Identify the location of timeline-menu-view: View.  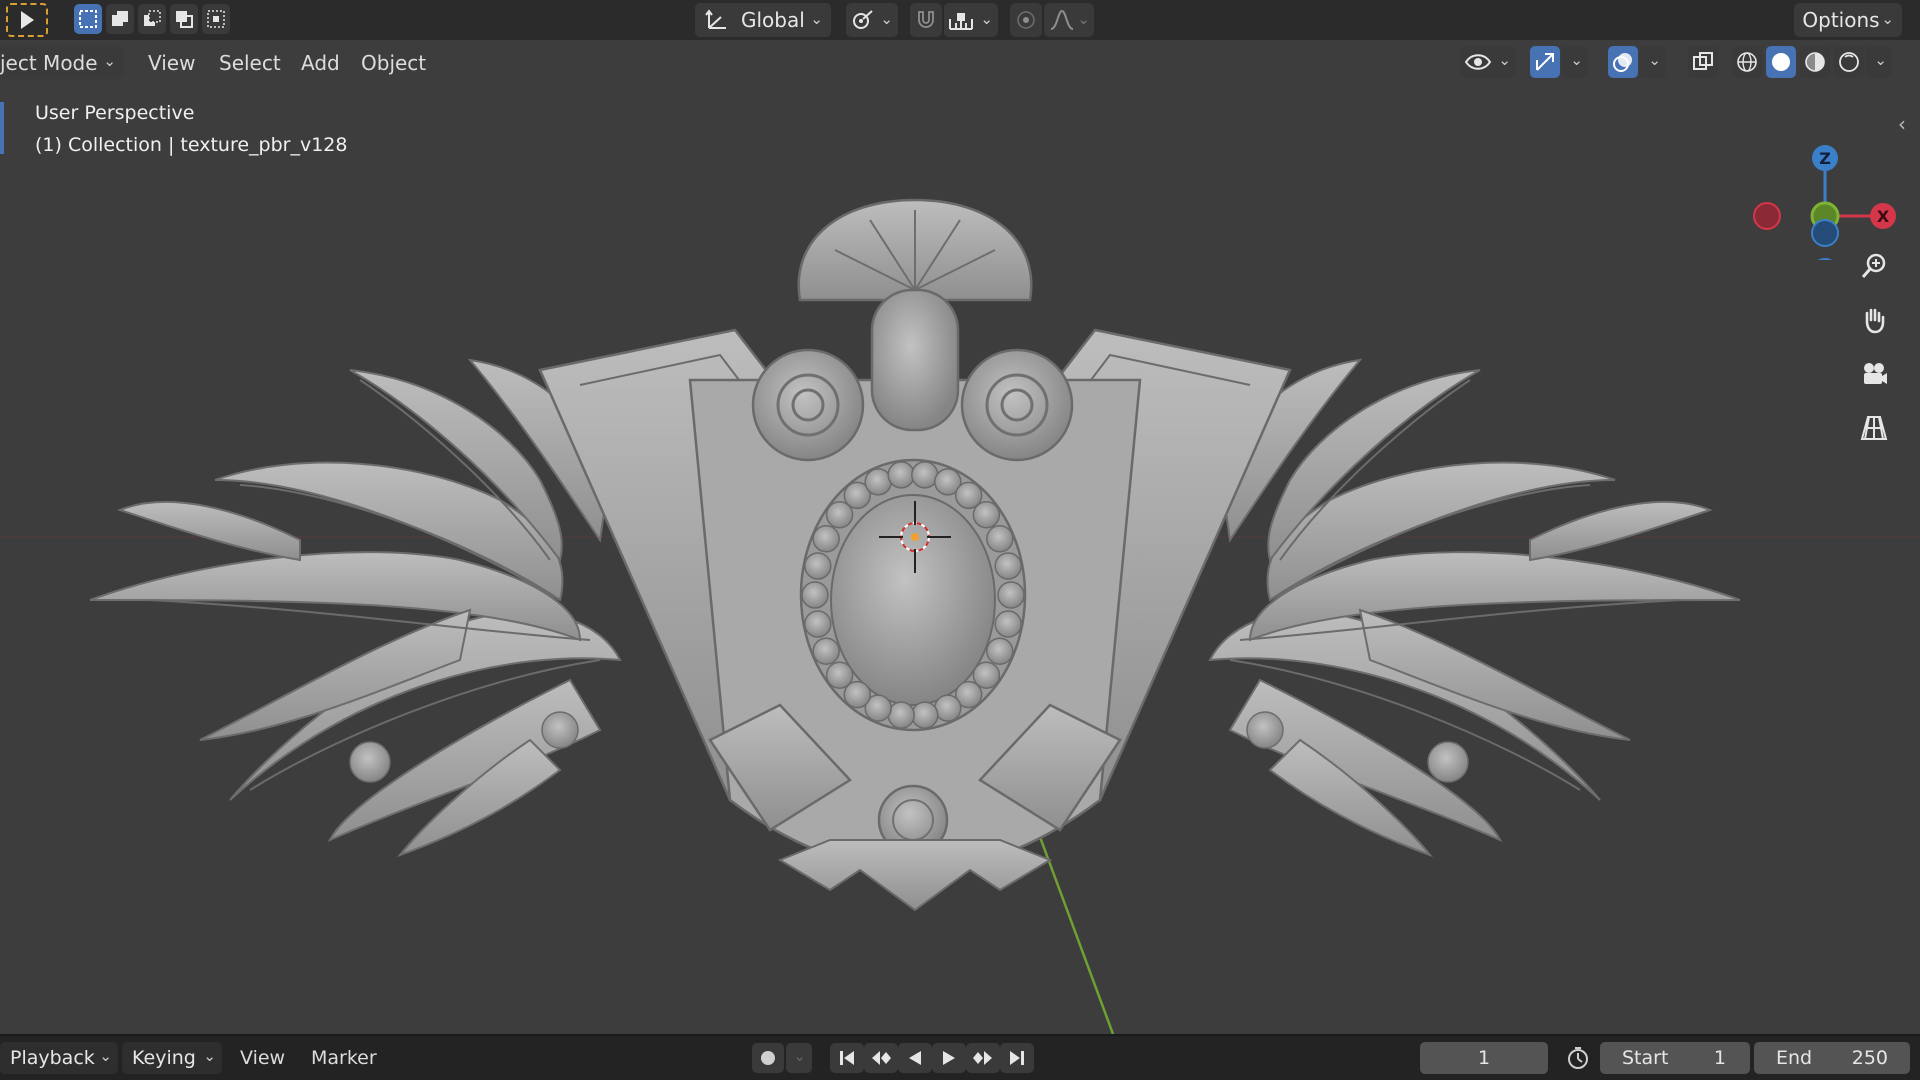
(262, 1058).